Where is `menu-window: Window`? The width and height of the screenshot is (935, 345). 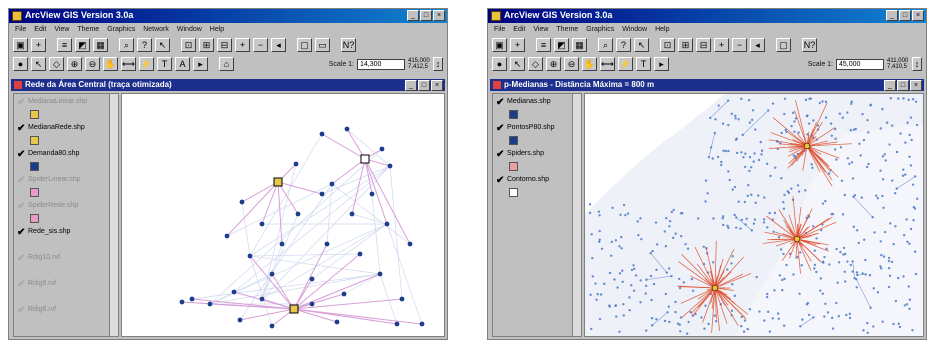 menu-window: Window is located at coordinates (634, 29).